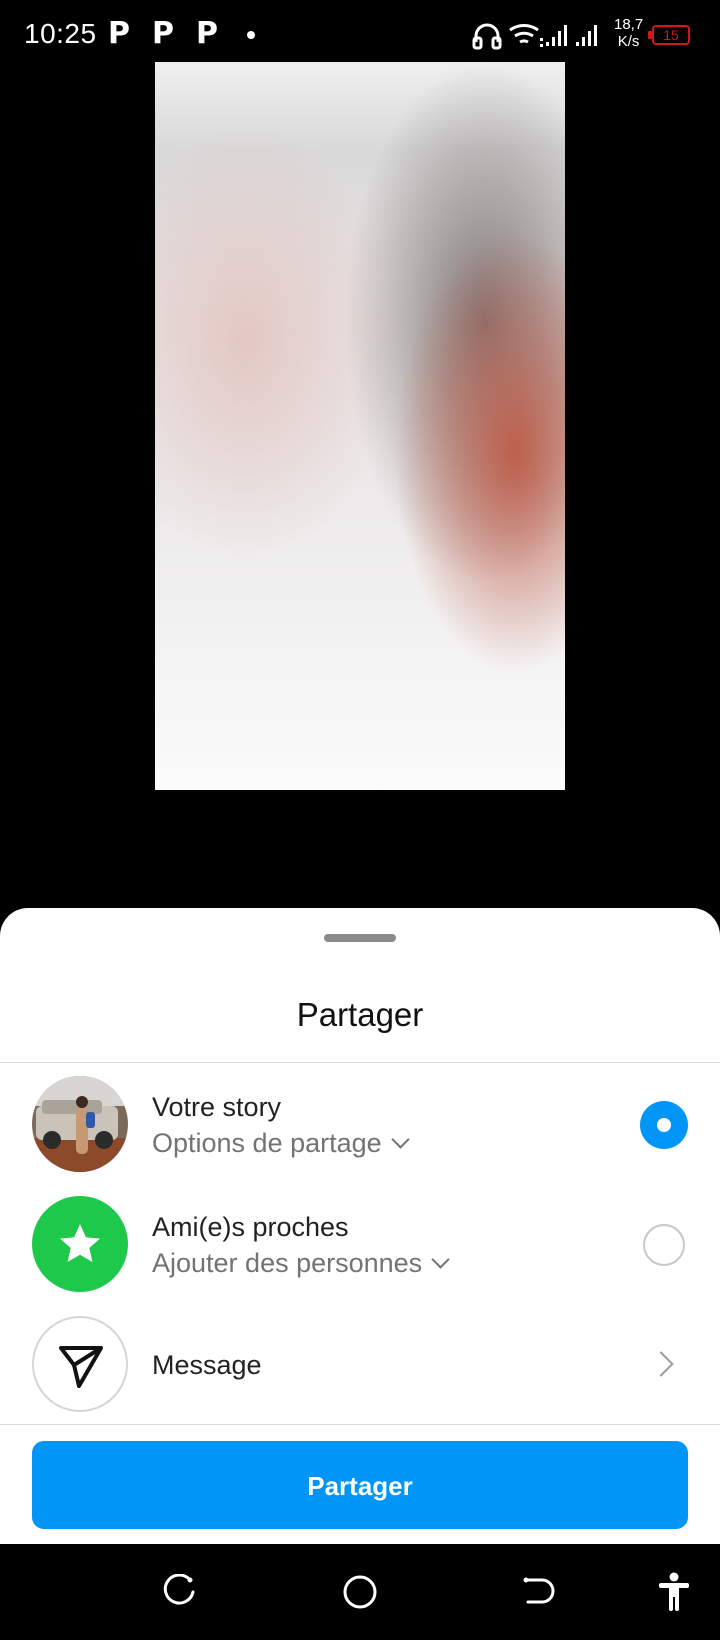 The image size is (720, 1640). What do you see at coordinates (629, 33) in the screenshot?
I see `network-speed: 18,7 K/s` at bounding box center [629, 33].